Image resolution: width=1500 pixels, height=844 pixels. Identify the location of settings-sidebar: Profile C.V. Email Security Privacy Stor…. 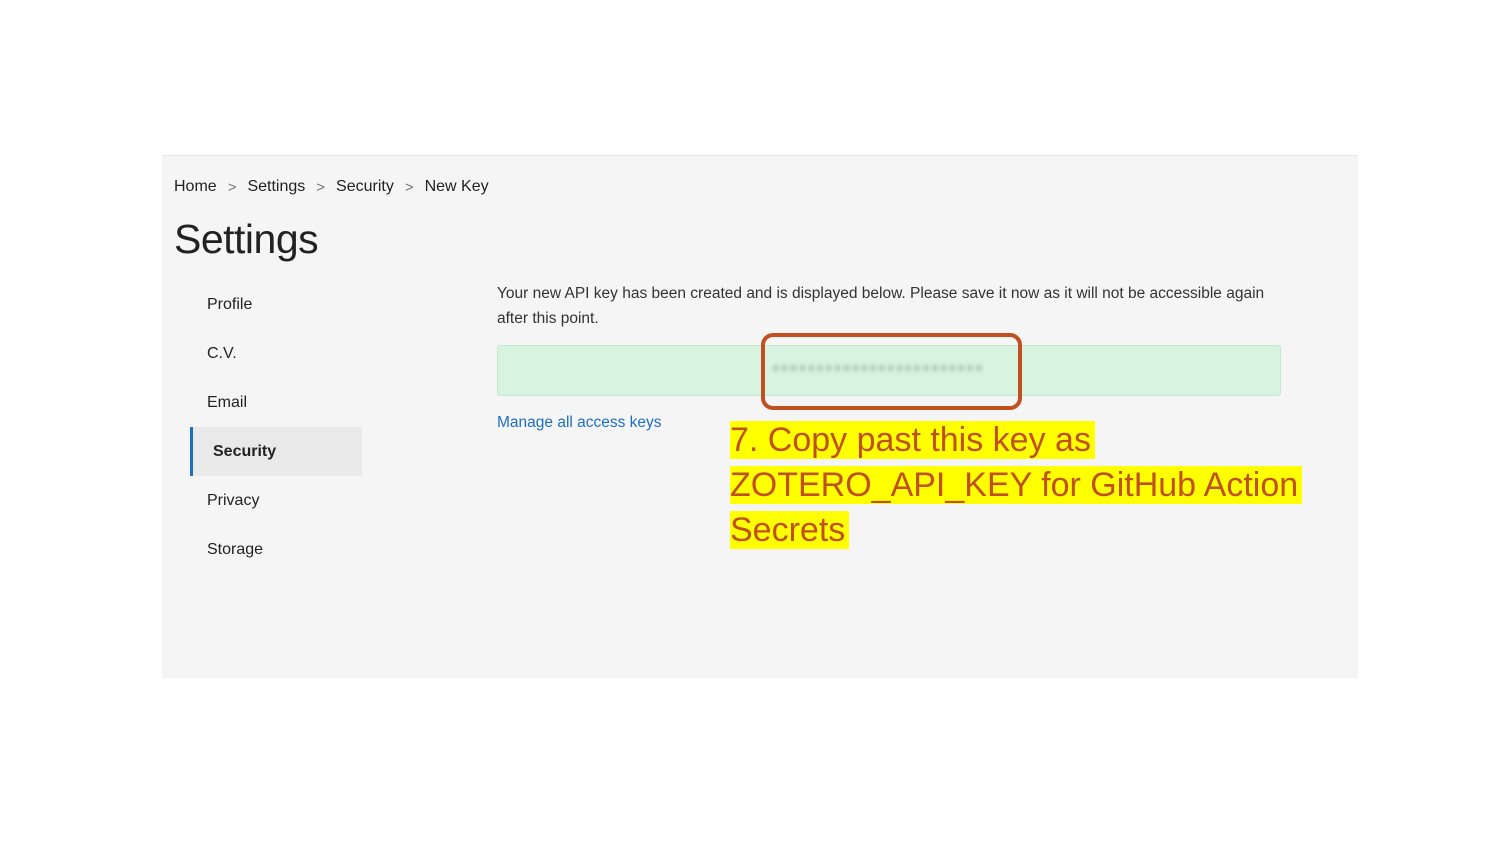
(276, 427).